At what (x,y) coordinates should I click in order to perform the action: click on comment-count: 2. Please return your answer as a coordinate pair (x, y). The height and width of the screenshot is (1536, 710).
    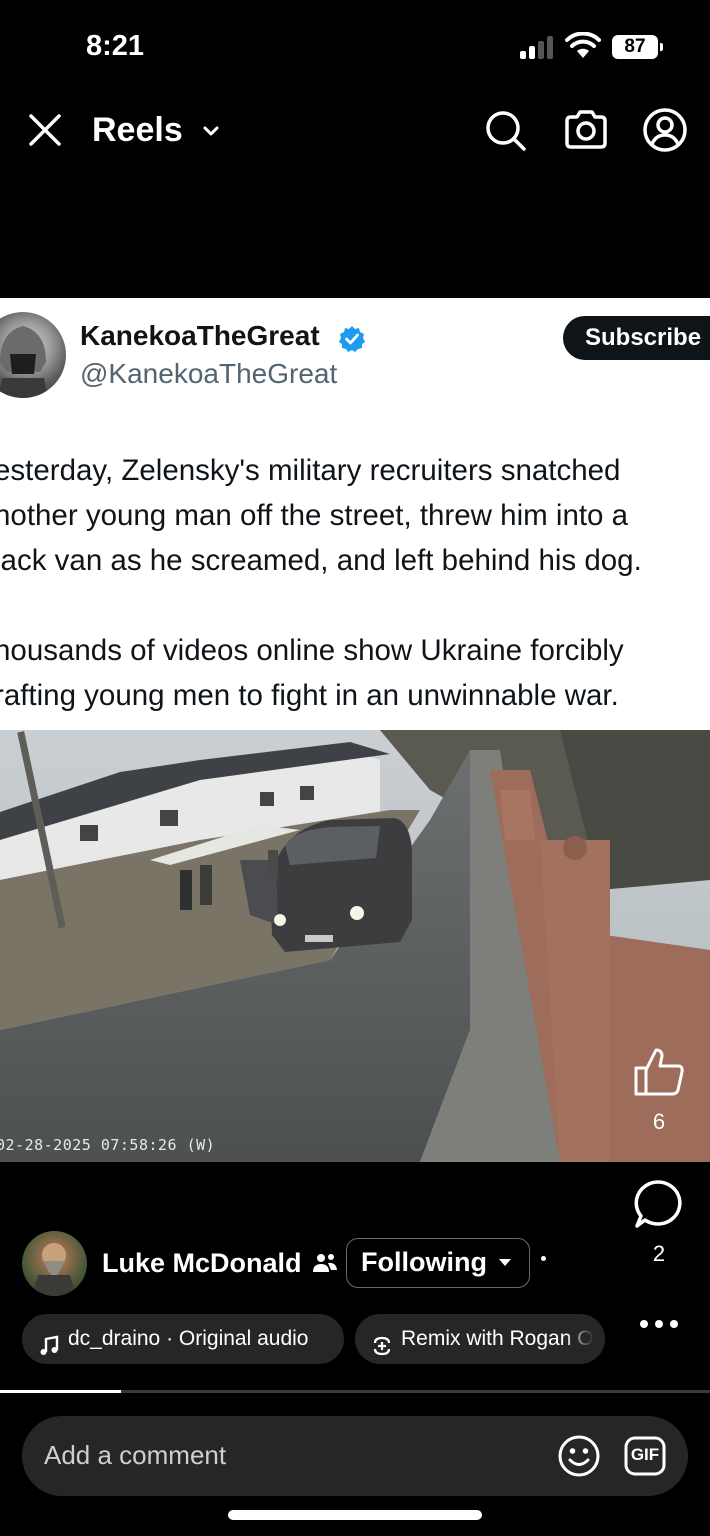
    Looking at the image, I should click on (659, 1253).